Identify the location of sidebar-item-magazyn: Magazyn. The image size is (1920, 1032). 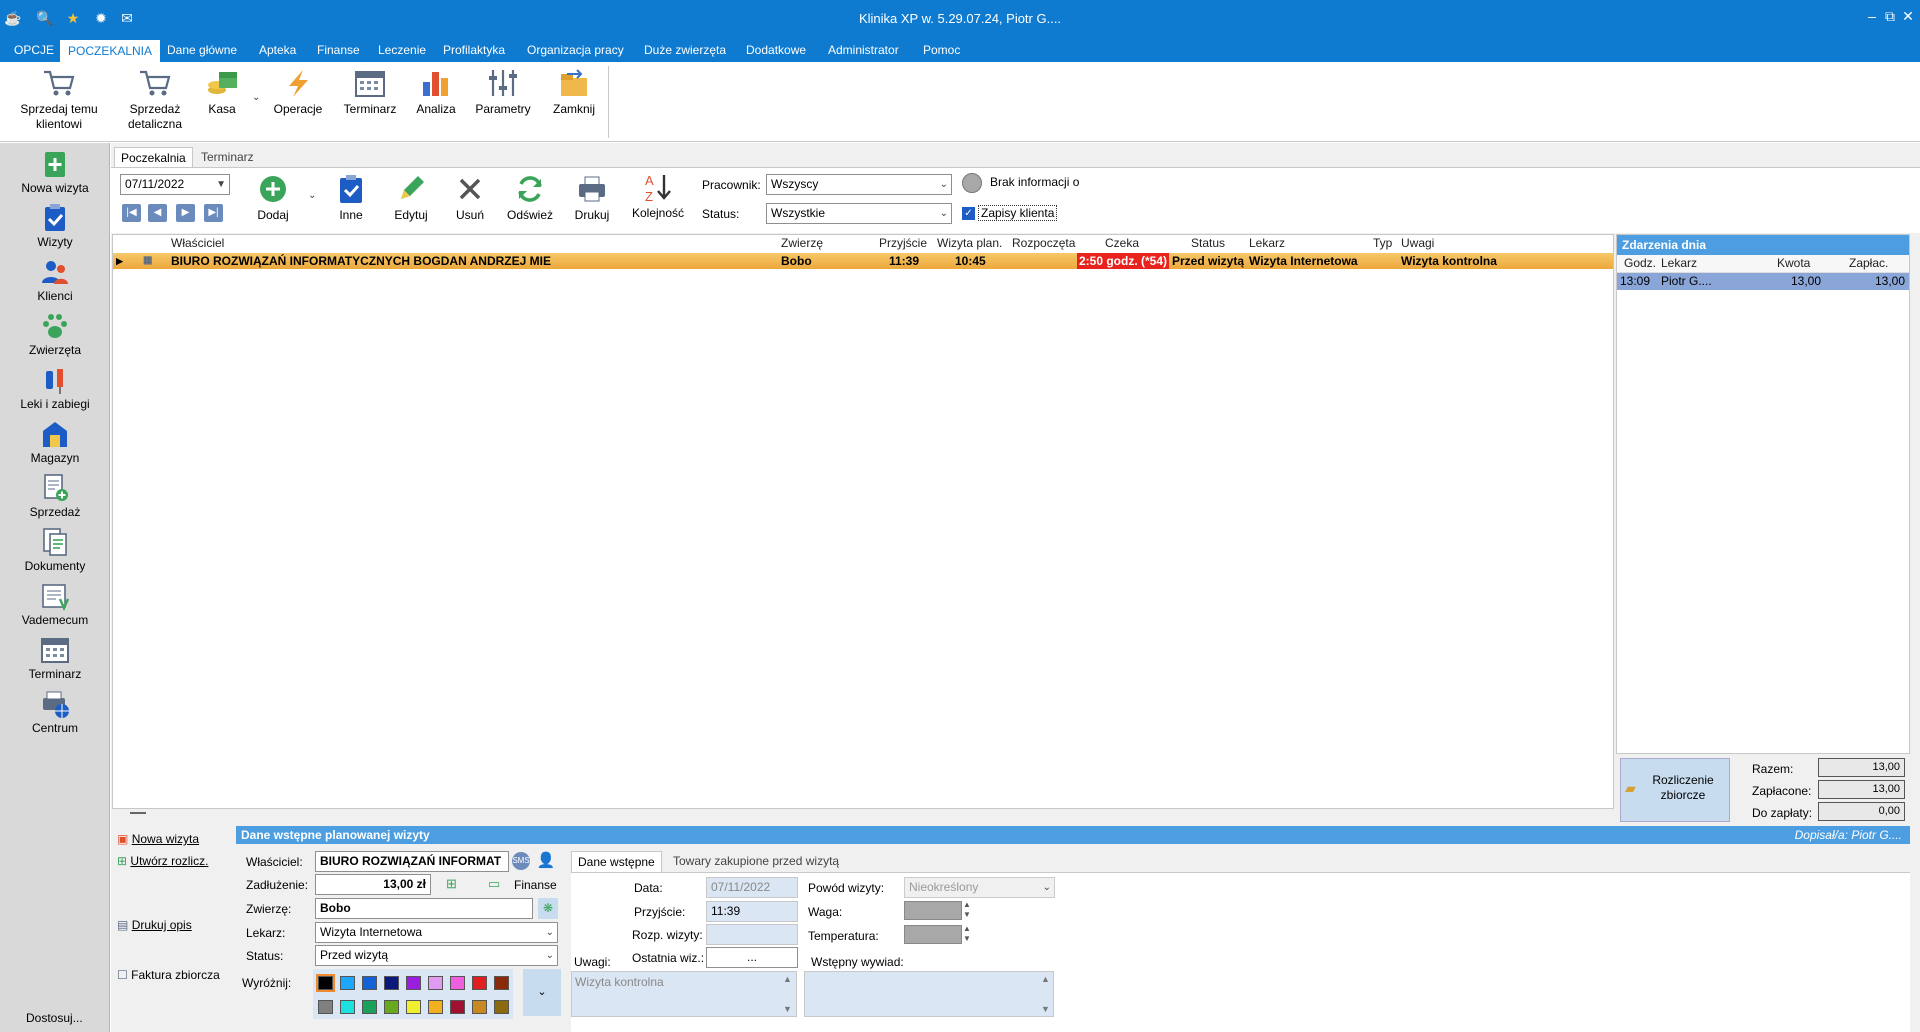
(55, 442).